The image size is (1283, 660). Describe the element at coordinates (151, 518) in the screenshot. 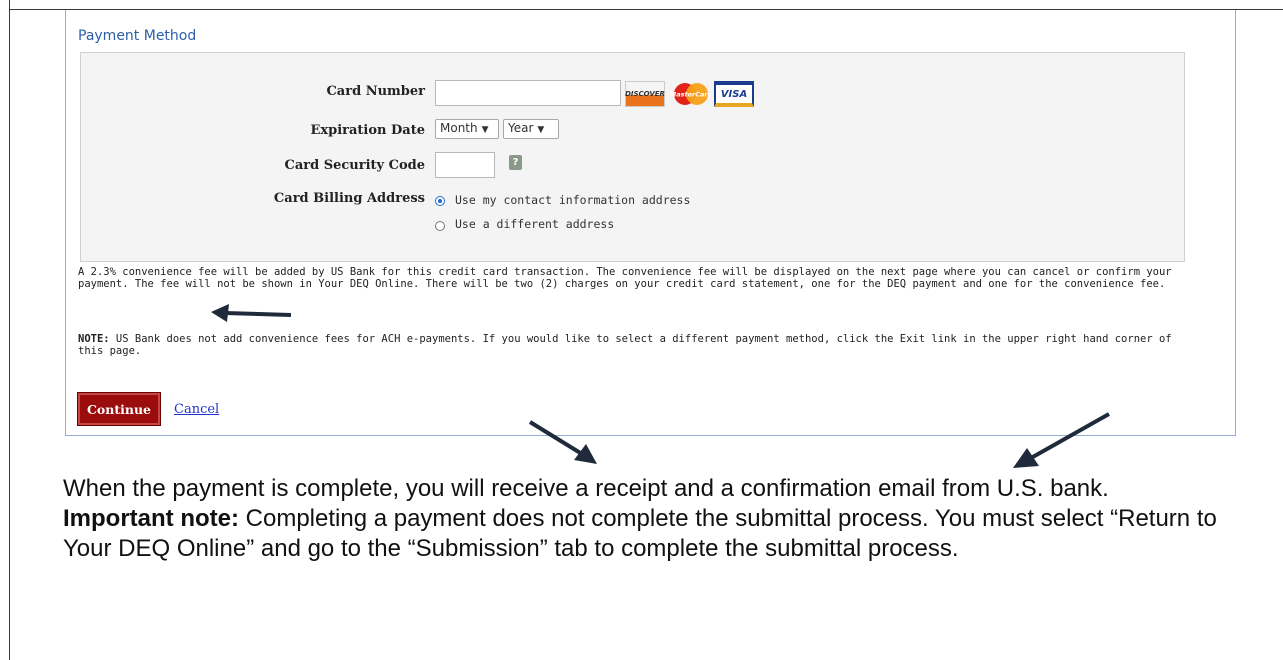

I see `important-note-label: Important note:` at that location.